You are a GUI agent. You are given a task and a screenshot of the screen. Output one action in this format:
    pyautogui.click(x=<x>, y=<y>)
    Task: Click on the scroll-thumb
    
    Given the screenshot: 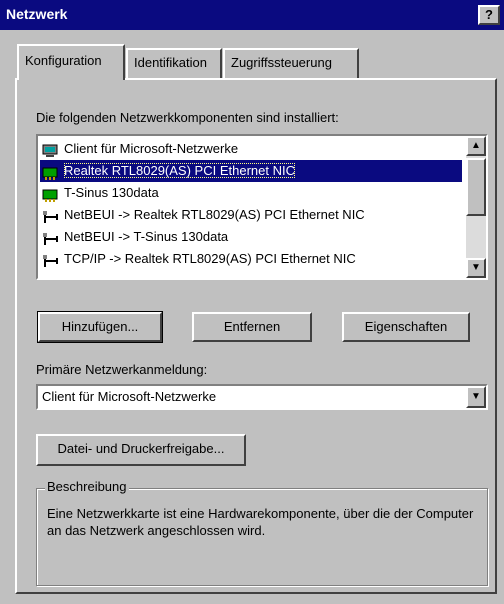 What is the action you would take?
    pyautogui.click(x=476, y=187)
    